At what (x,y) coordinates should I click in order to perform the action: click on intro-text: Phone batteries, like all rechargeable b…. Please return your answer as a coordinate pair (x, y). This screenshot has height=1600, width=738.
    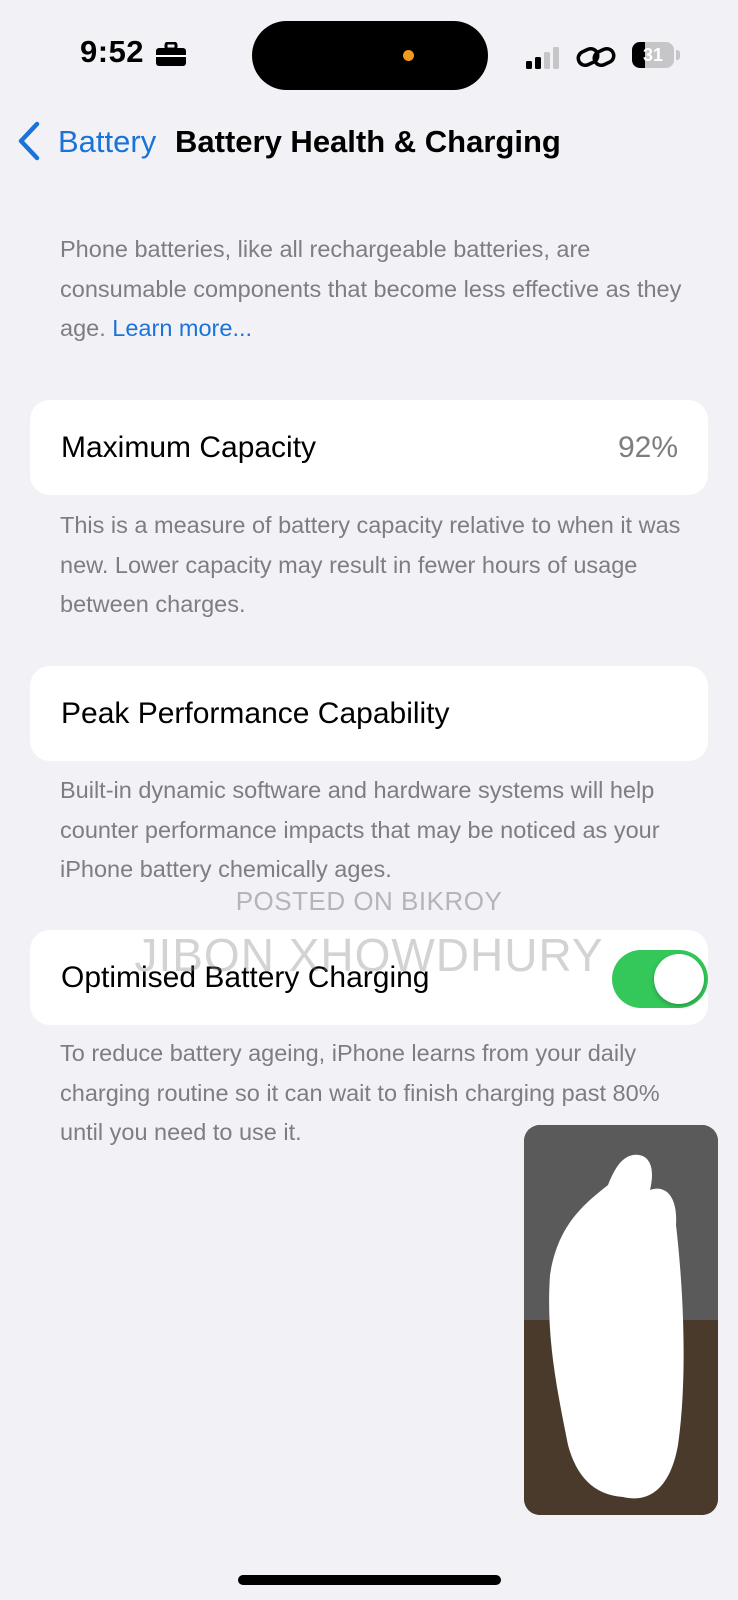
    Looking at the image, I should click on (380, 289).